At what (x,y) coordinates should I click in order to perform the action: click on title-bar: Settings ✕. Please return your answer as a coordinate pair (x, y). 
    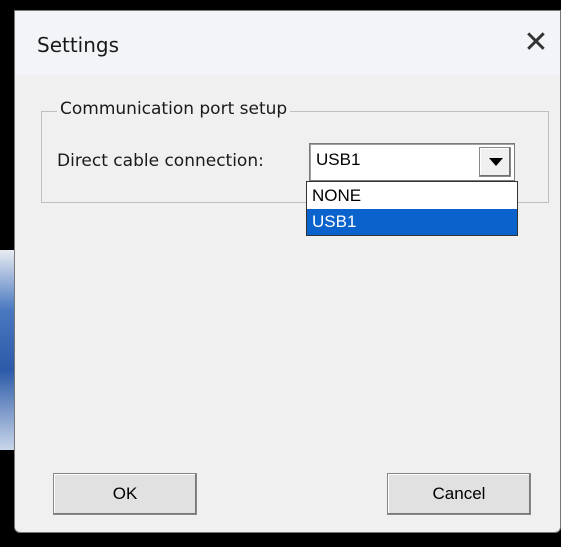
    Looking at the image, I should click on (287, 43).